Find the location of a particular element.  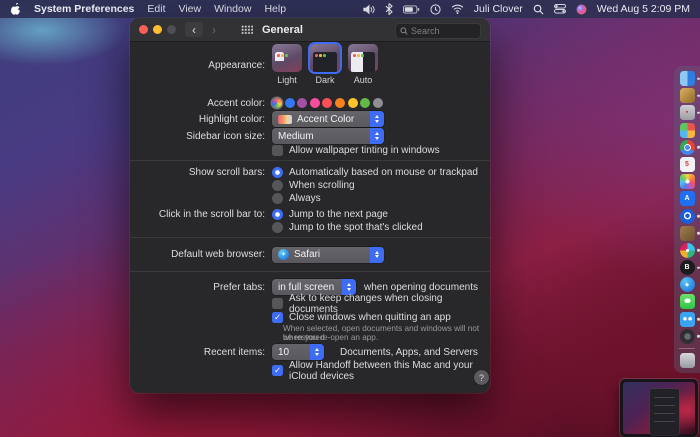

highlight-swatch is located at coordinates (285, 119).